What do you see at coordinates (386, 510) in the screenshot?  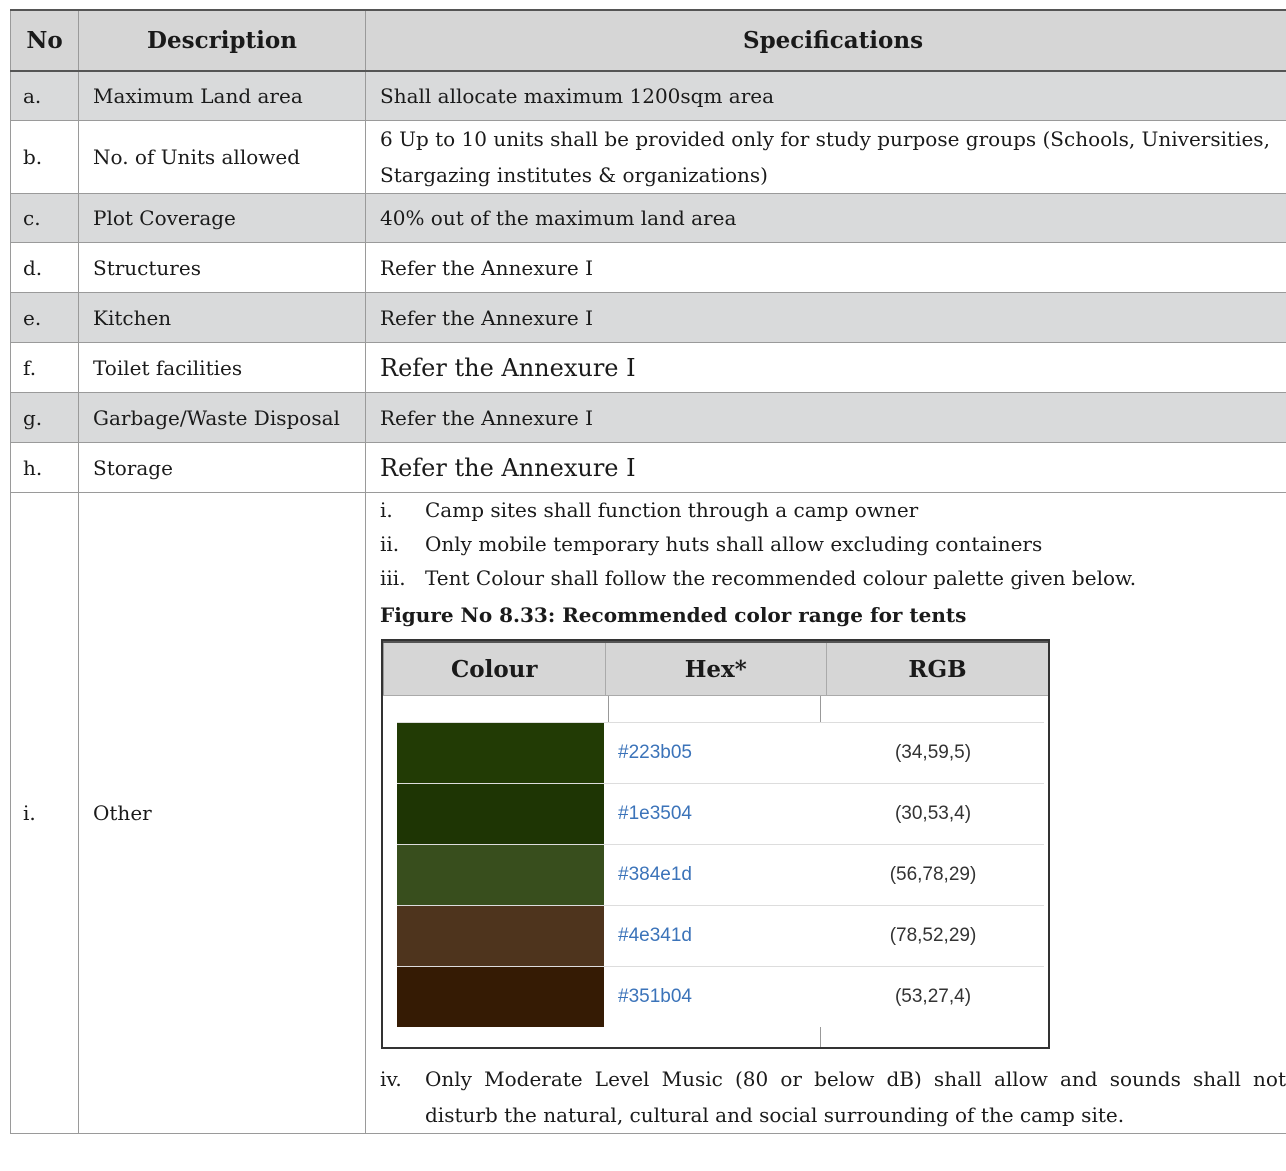 I see `list-number: i.` at bounding box center [386, 510].